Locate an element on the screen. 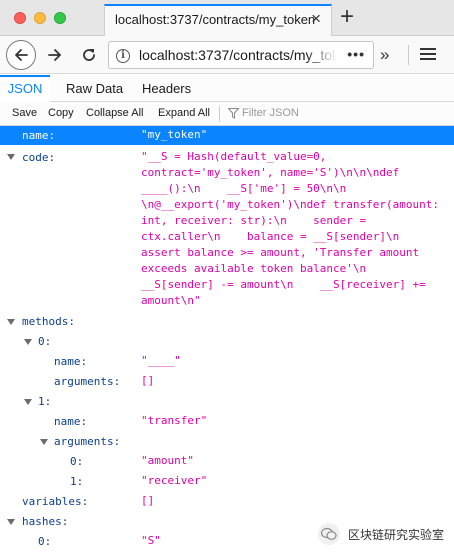  tree-row-name: name: "my_token" is located at coordinates (227, 135).